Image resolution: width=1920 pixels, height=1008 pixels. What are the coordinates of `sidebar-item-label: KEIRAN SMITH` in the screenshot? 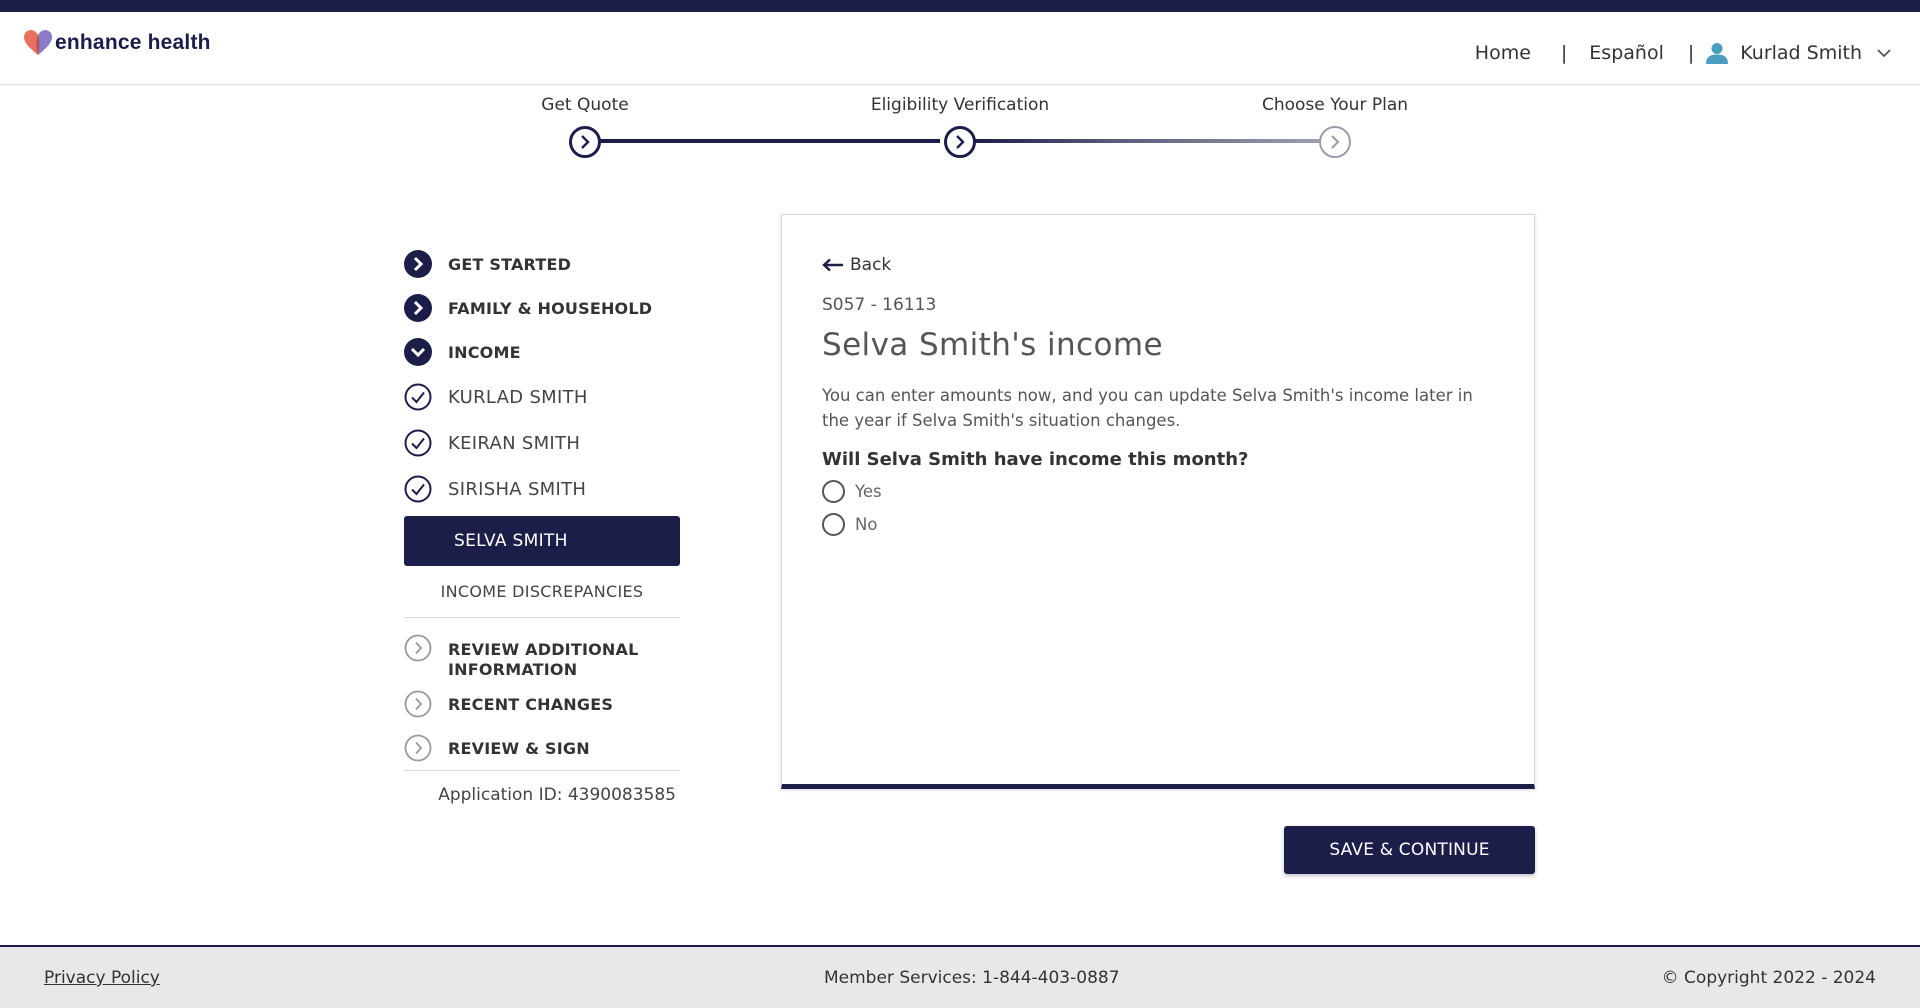 It's located at (514, 443).